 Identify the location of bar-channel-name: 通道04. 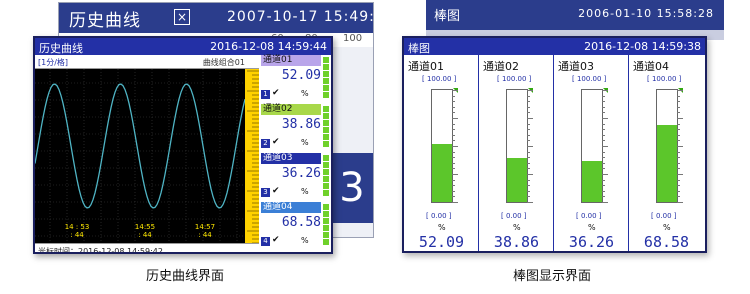
(651, 66).